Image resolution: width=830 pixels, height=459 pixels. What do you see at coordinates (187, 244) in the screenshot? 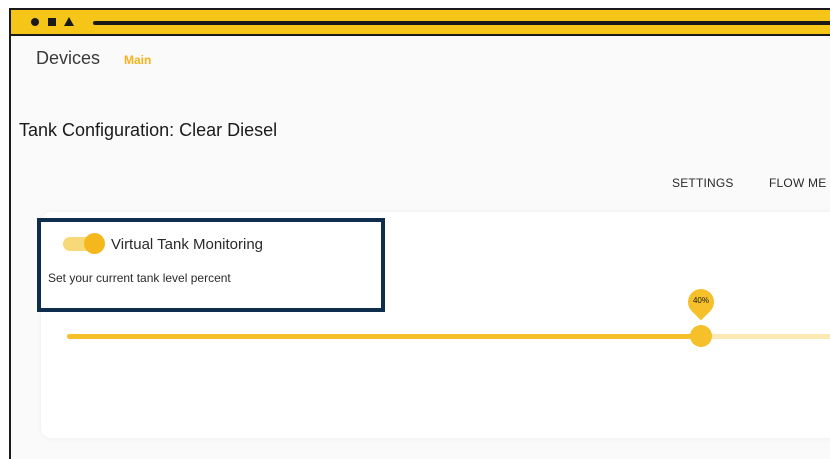
I see `virtual-tank-label: Virtual Tank Monitoring` at bounding box center [187, 244].